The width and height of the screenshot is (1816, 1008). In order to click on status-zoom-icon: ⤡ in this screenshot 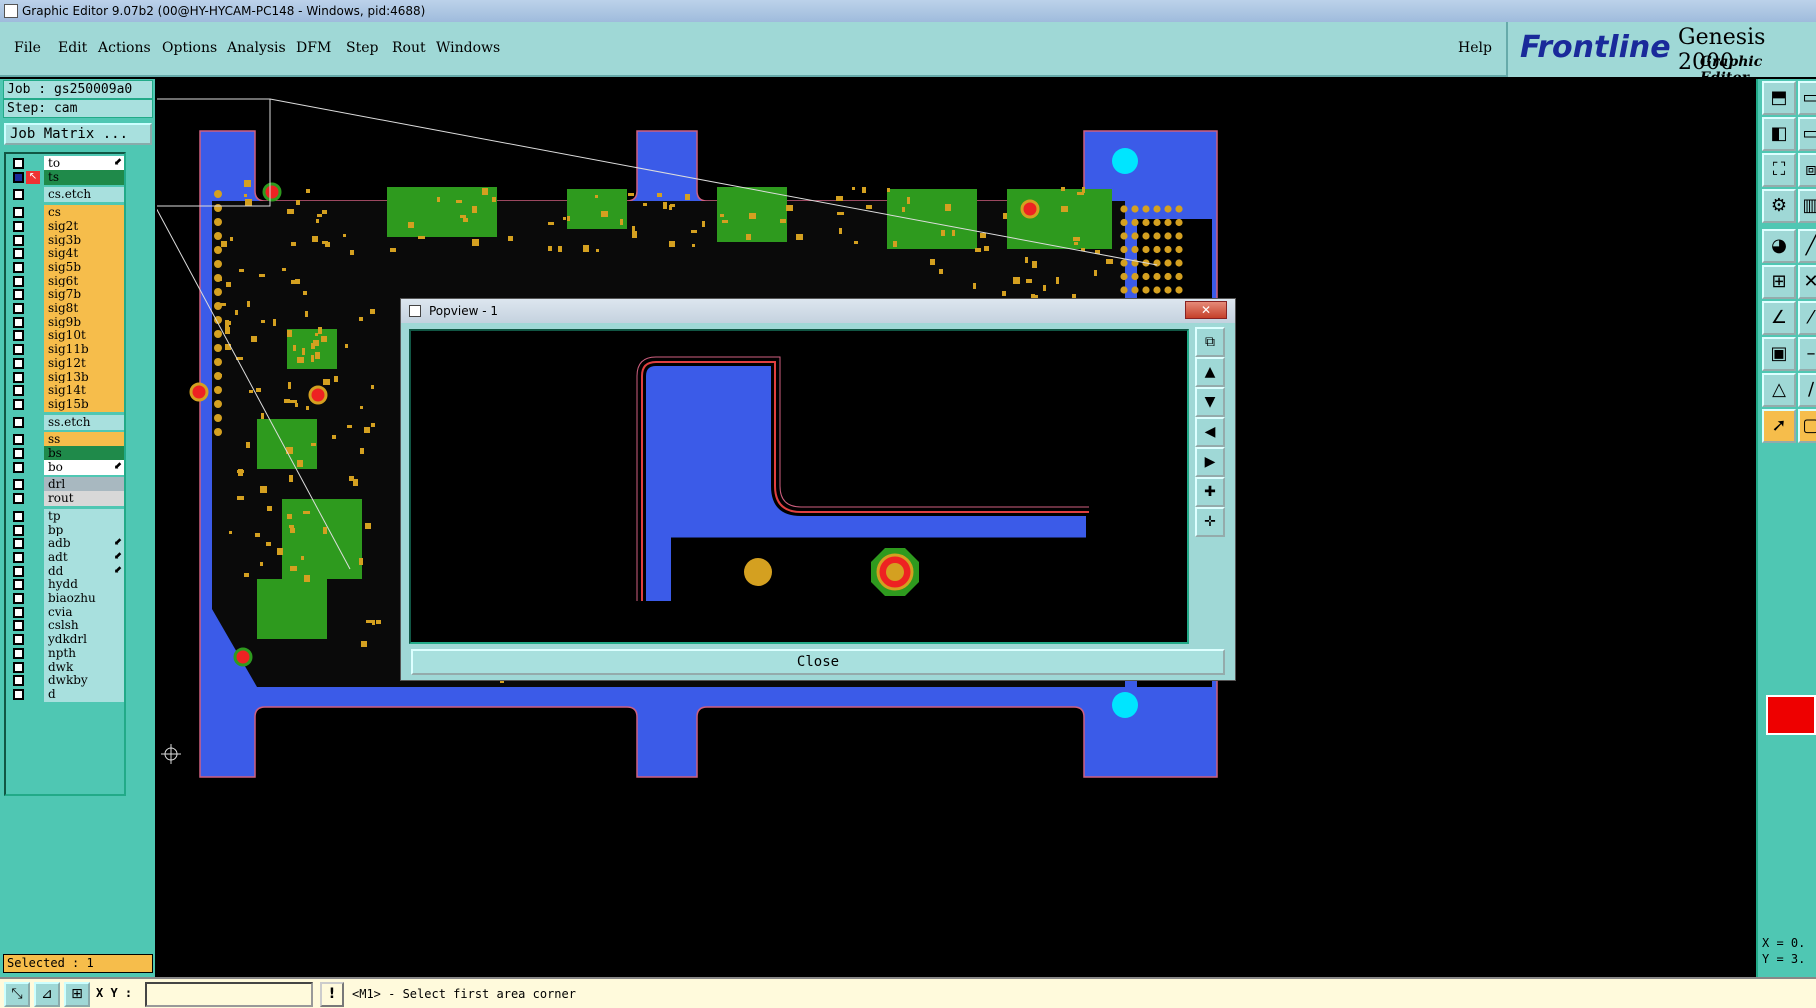, I will do `click(17, 994)`.